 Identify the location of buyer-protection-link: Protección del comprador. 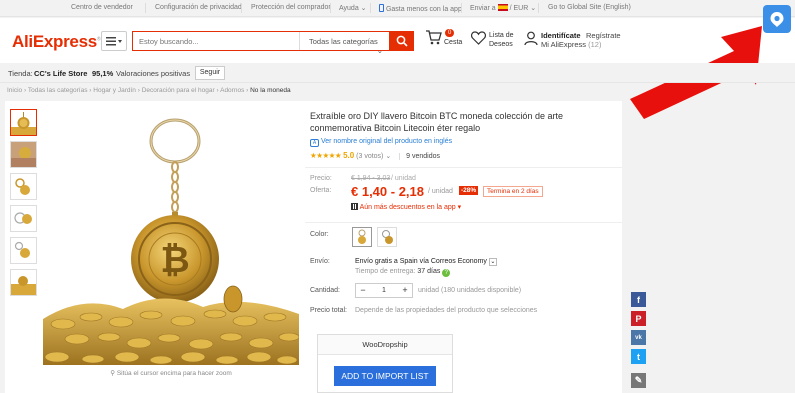
(291, 7).